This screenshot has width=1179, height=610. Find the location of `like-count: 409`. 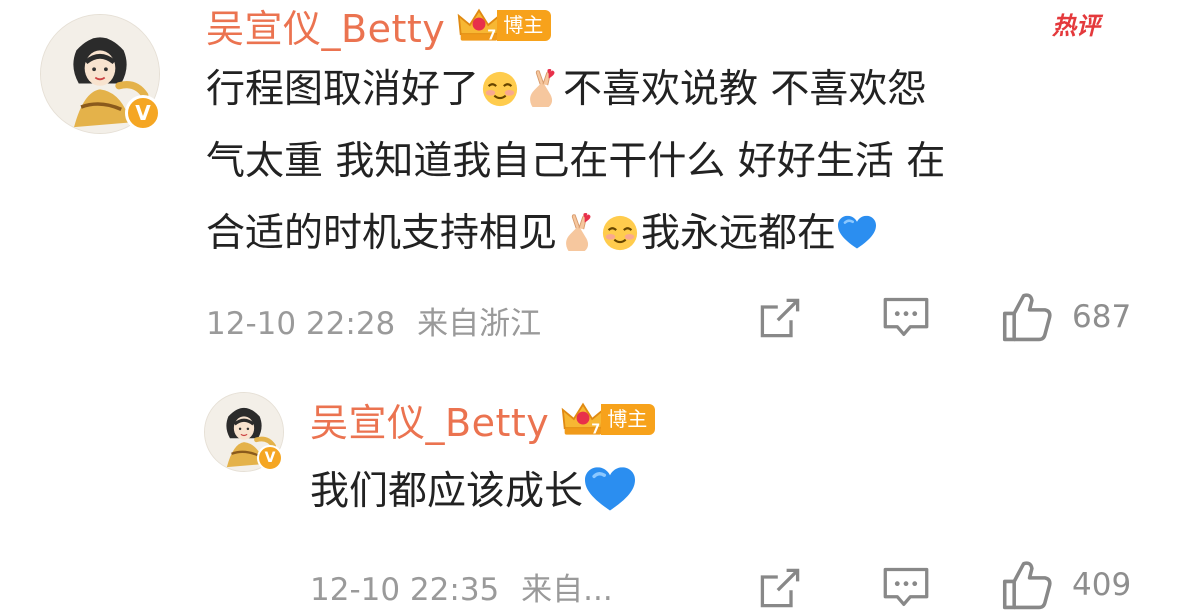

like-count: 409 is located at coordinates (1102, 585).